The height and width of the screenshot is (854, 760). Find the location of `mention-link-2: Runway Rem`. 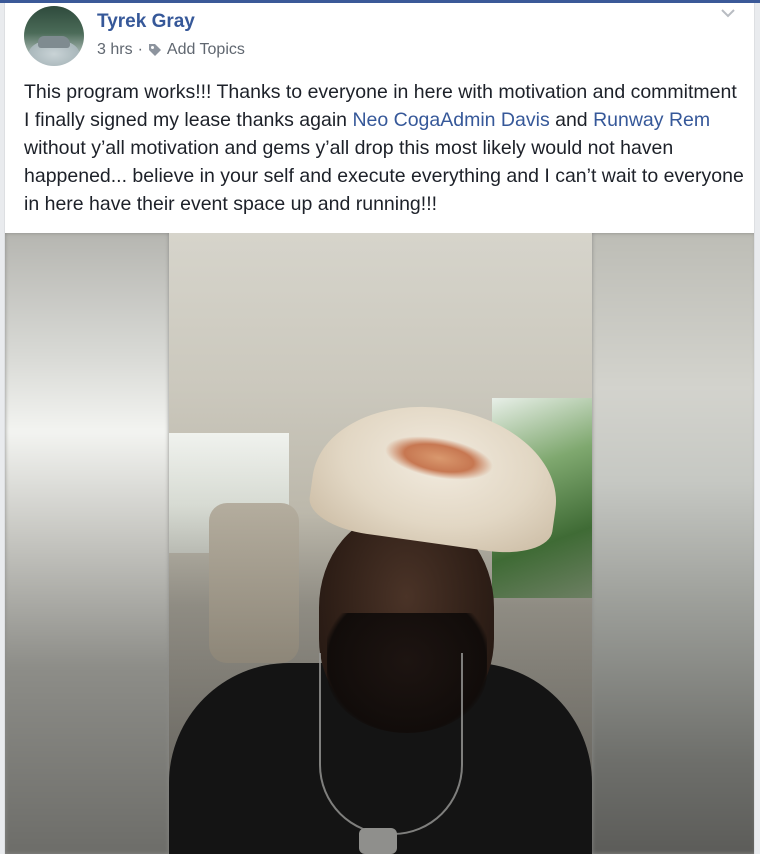

mention-link-2: Runway Rem is located at coordinates (651, 120).